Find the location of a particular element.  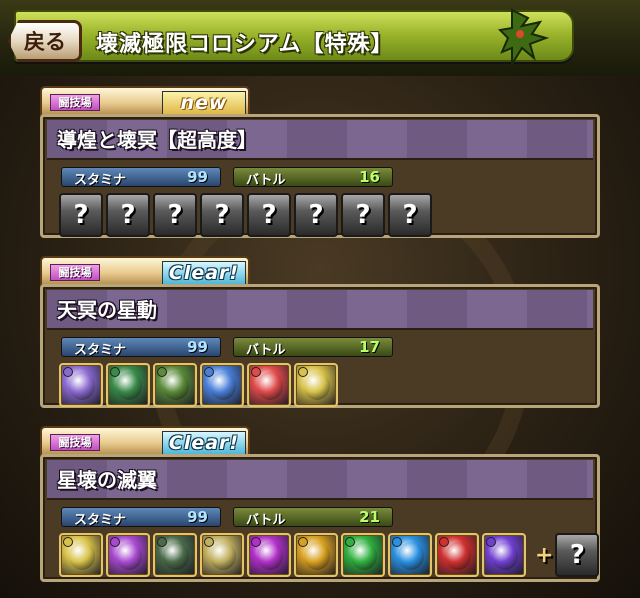

plus-icon: + is located at coordinates (544, 555).